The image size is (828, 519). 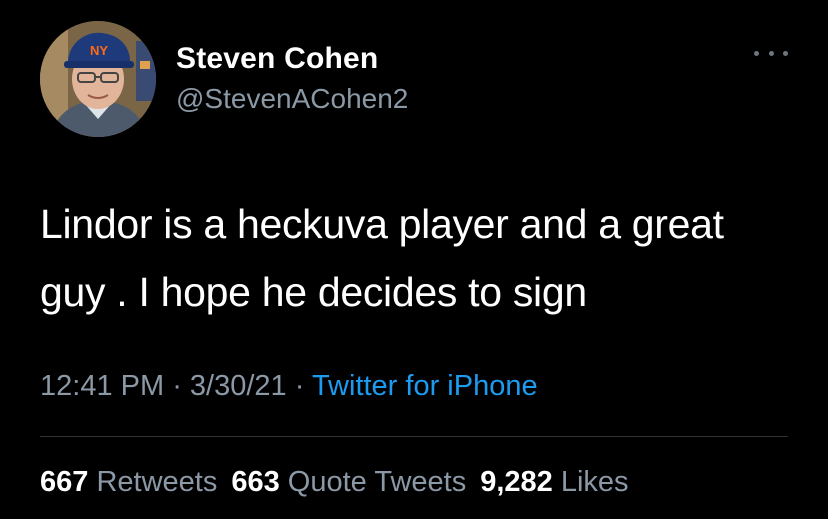 What do you see at coordinates (157, 482) in the screenshot?
I see `retweets-label: Retweets` at bounding box center [157, 482].